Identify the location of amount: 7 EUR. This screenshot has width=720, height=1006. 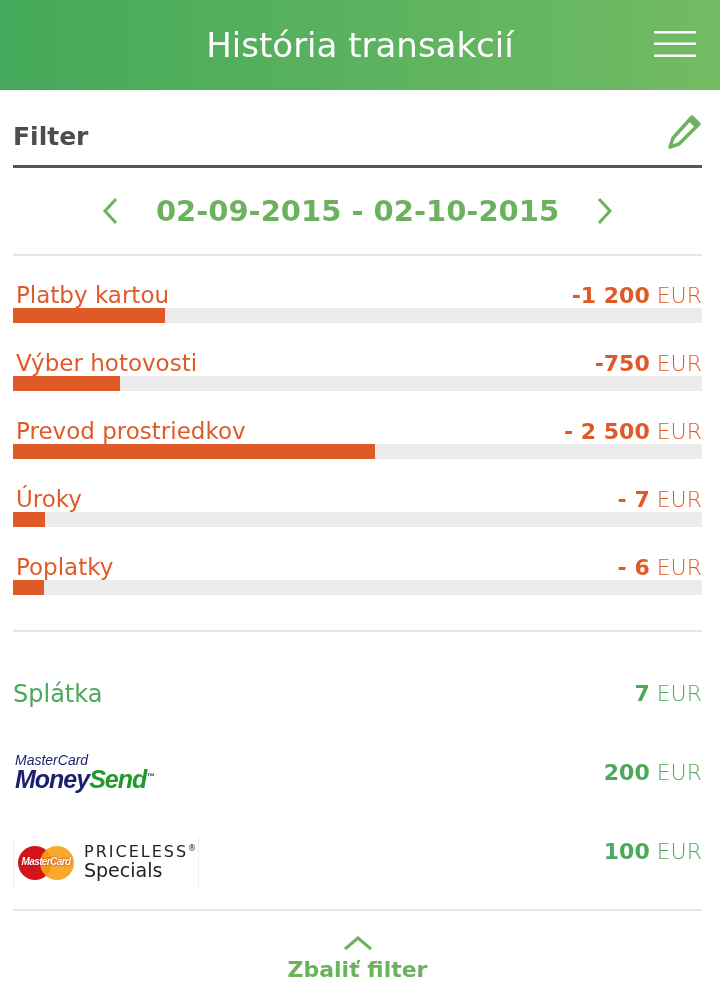
(668, 693).